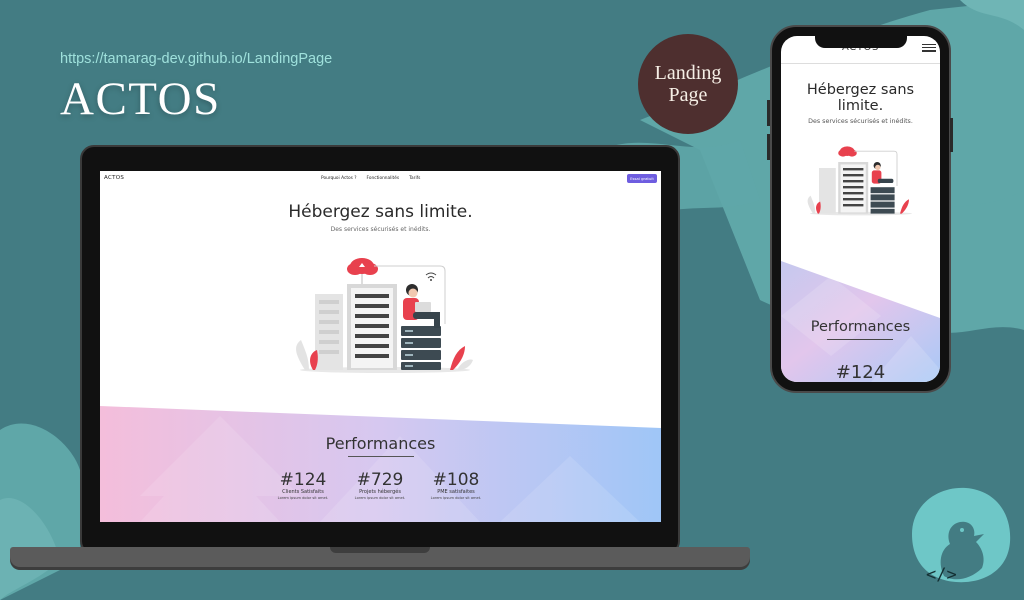 This screenshot has width=1024, height=600. Describe the element at coordinates (339, 178) in the screenshot. I see `nav-link-pourquoi: Pourquoi Actos ?` at that location.